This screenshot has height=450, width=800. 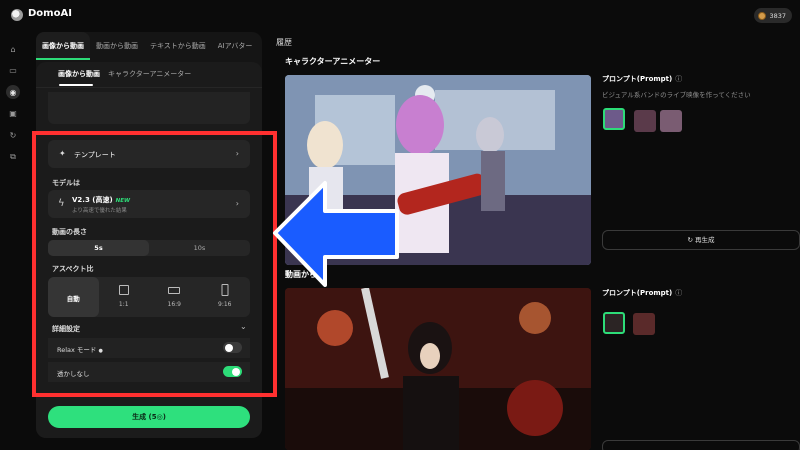 I want to click on sub-tabs: 画像から動画 キャラクターアニメーター, so click(x=149, y=75).